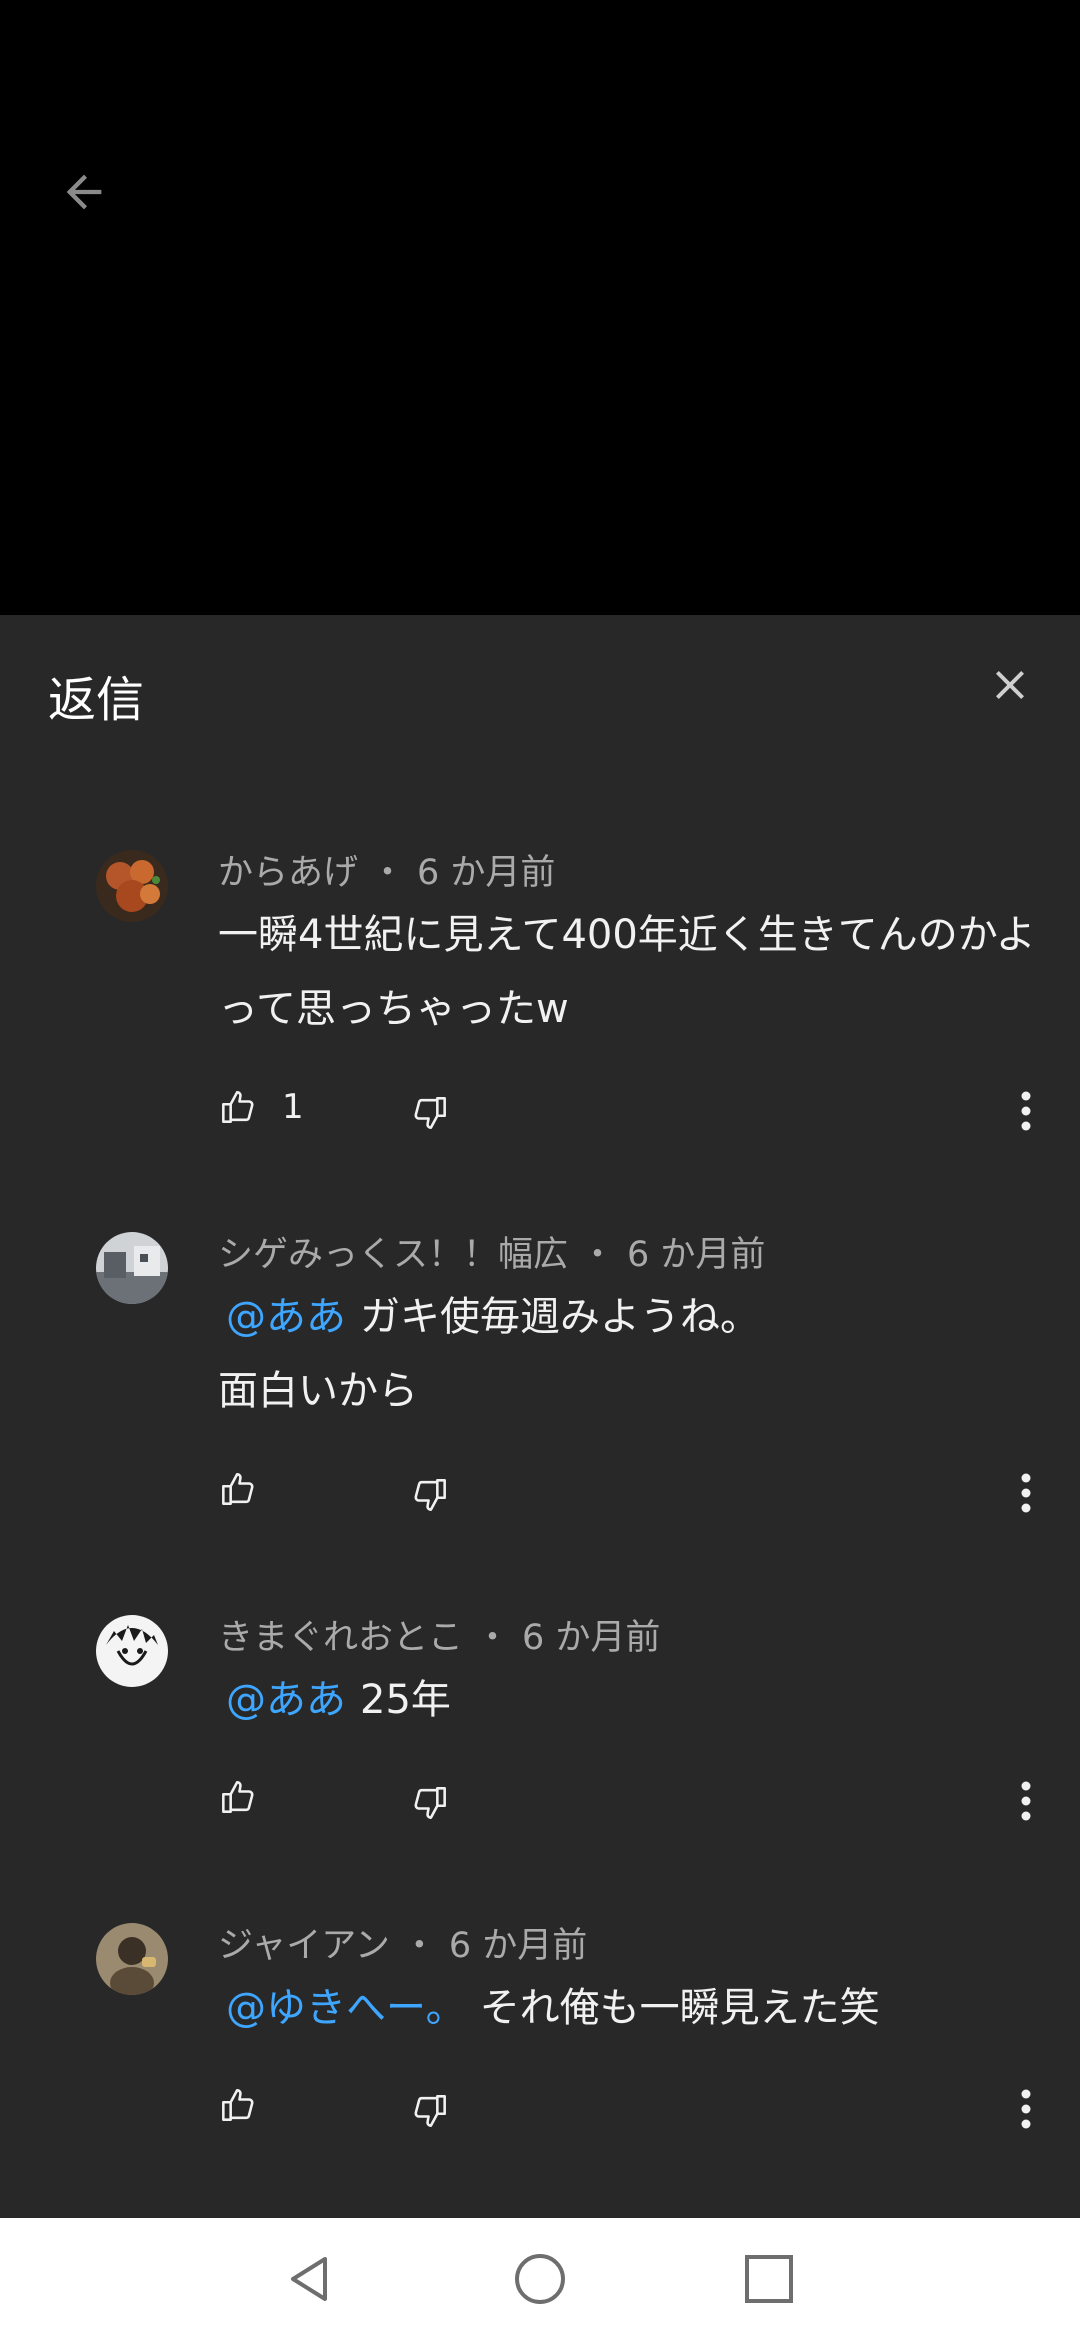 The width and height of the screenshot is (1080, 2340). Describe the element at coordinates (405, 1700) in the screenshot. I see `comment-body: 25年` at that location.